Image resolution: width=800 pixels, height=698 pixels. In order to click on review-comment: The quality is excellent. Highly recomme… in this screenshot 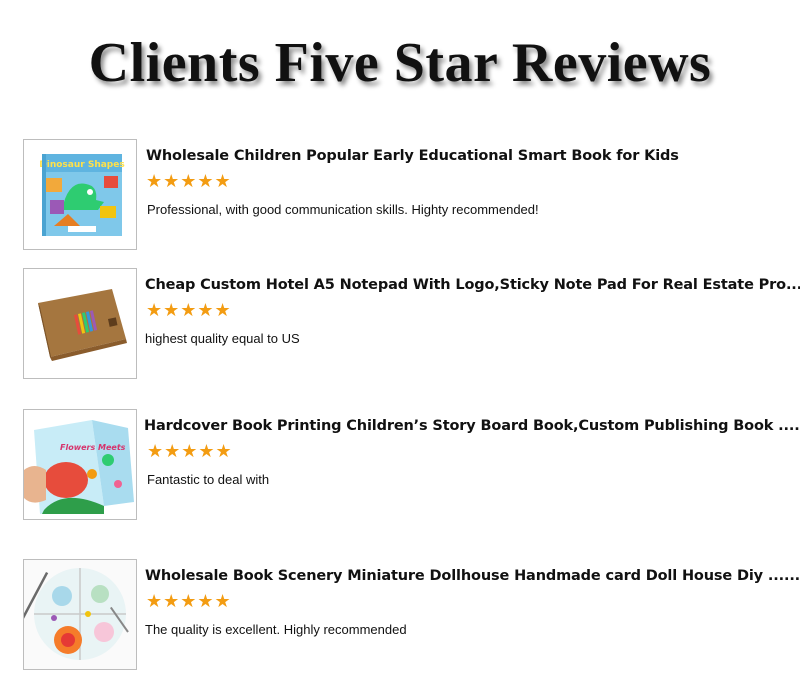, I will do `click(276, 629)`.